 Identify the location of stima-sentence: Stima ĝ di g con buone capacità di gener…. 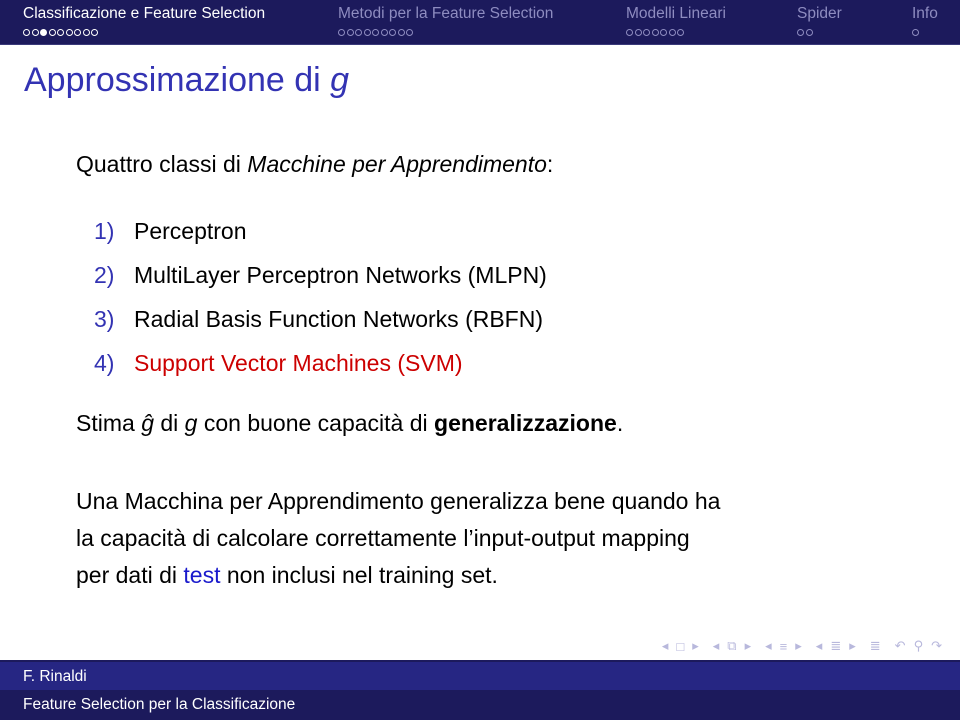
(349, 423).